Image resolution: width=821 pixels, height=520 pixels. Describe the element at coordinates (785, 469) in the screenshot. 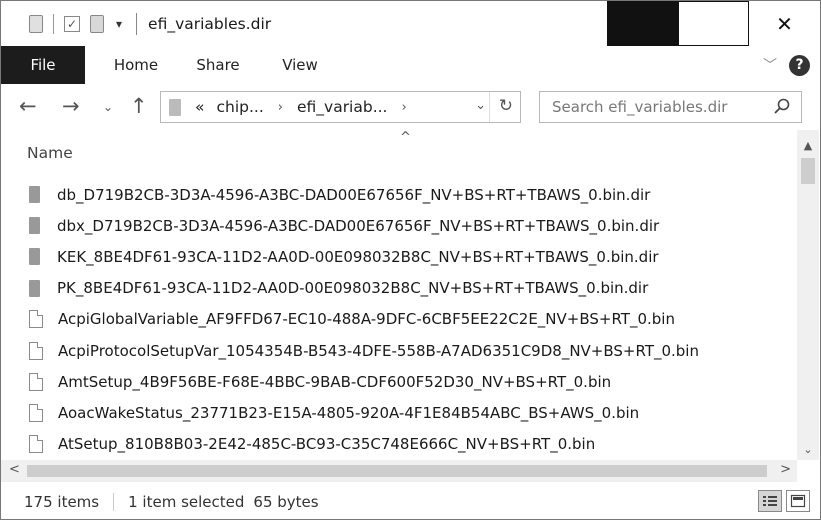

I see `scroll-right-icon: >` at that location.